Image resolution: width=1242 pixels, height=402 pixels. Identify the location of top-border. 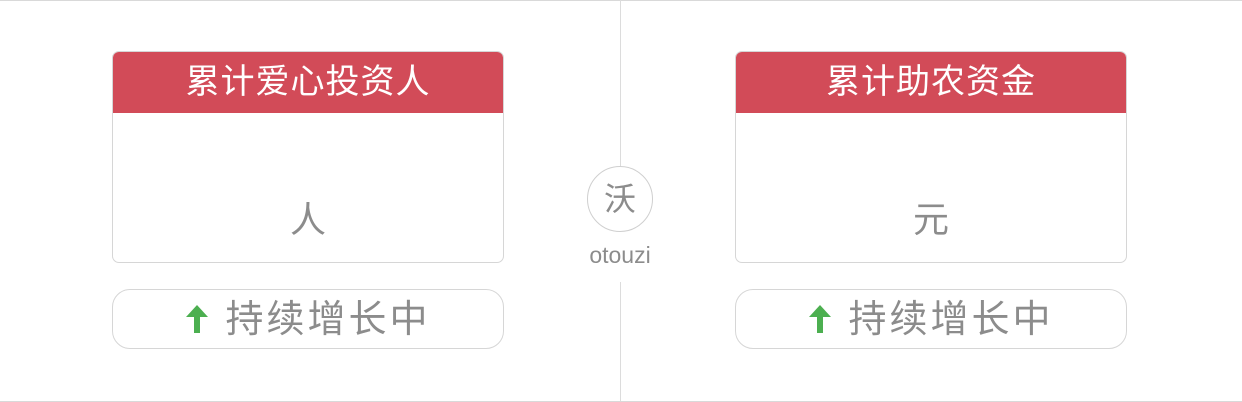
(621, 0).